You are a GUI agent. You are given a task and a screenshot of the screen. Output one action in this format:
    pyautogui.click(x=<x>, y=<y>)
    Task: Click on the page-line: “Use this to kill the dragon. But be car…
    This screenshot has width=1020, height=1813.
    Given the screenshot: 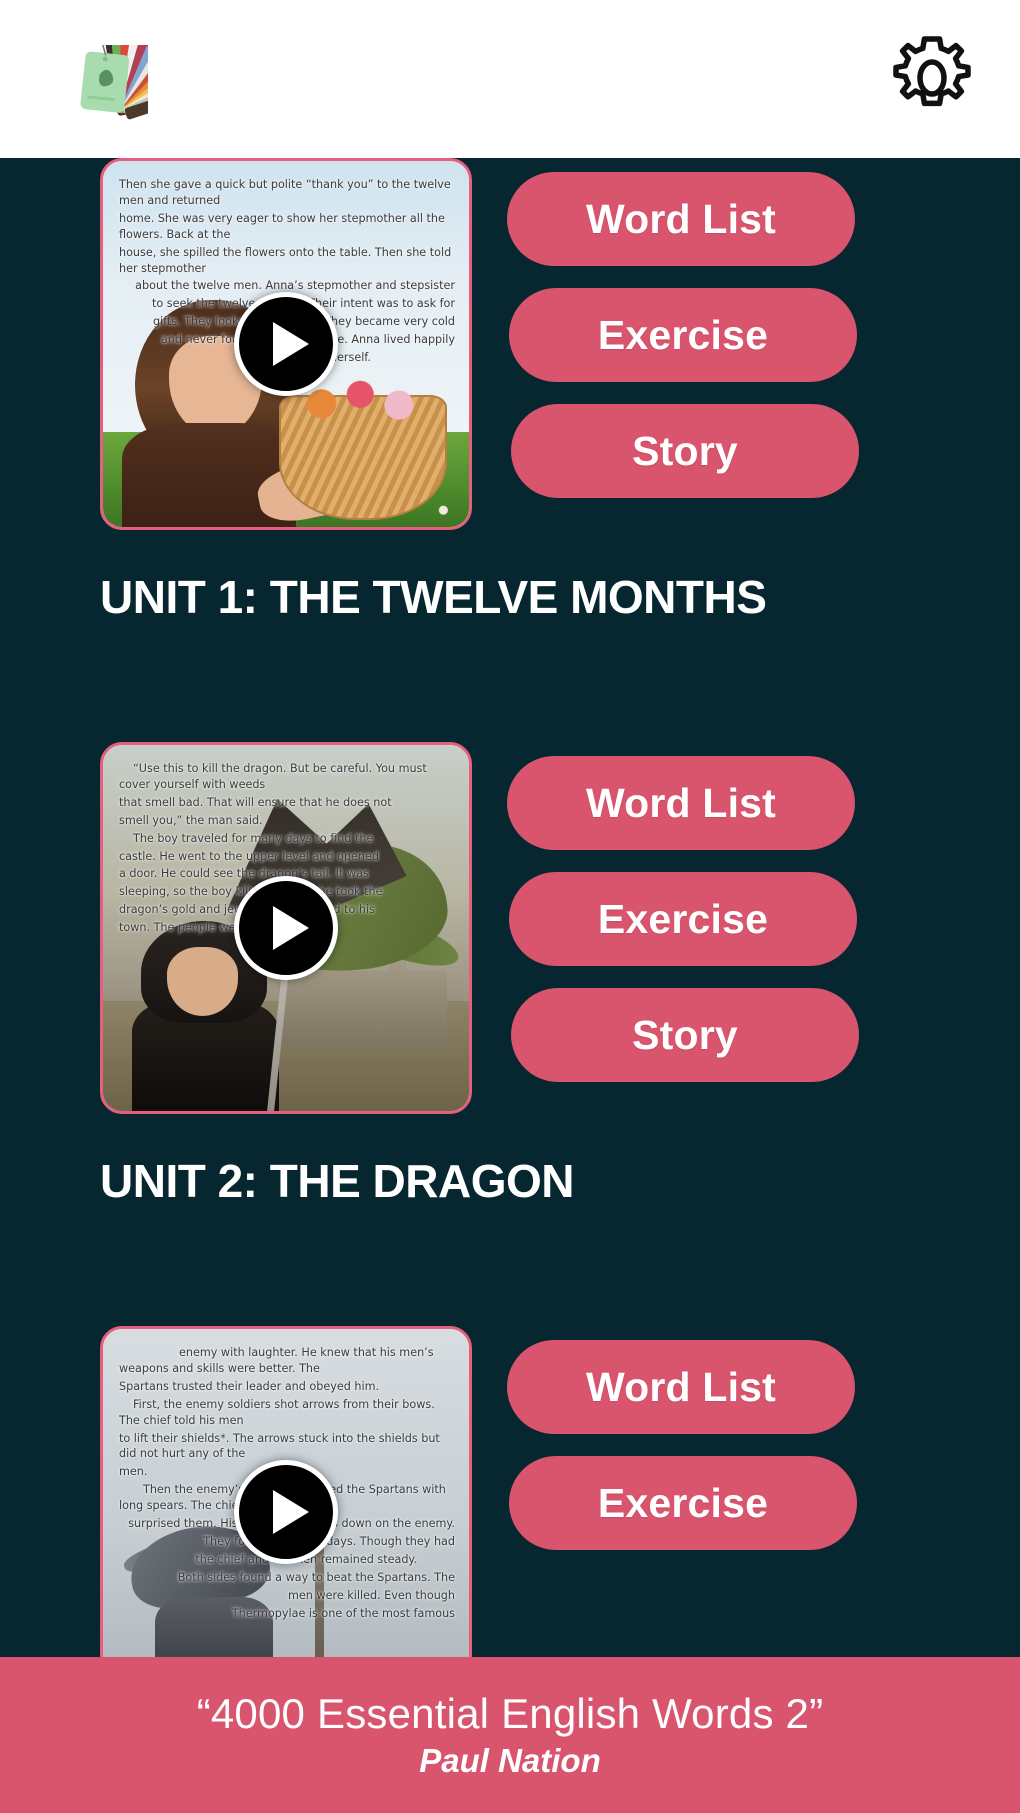 What is the action you would take?
    pyautogui.click(x=273, y=776)
    